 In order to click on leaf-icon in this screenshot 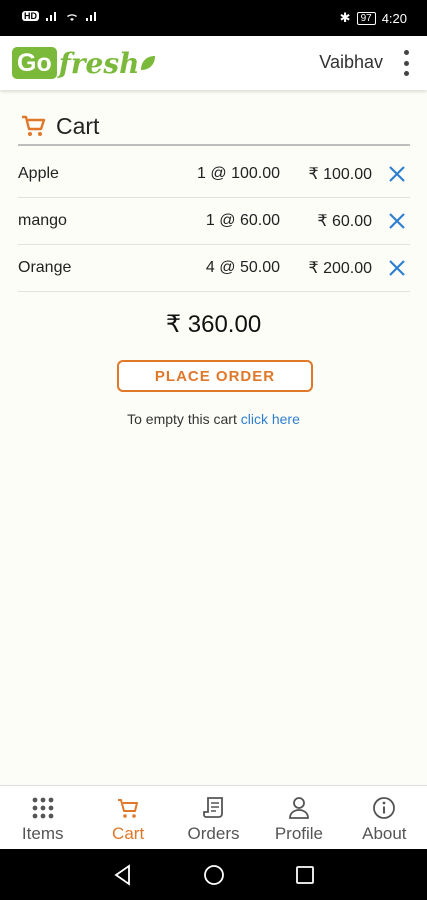, I will do `click(148, 63)`.